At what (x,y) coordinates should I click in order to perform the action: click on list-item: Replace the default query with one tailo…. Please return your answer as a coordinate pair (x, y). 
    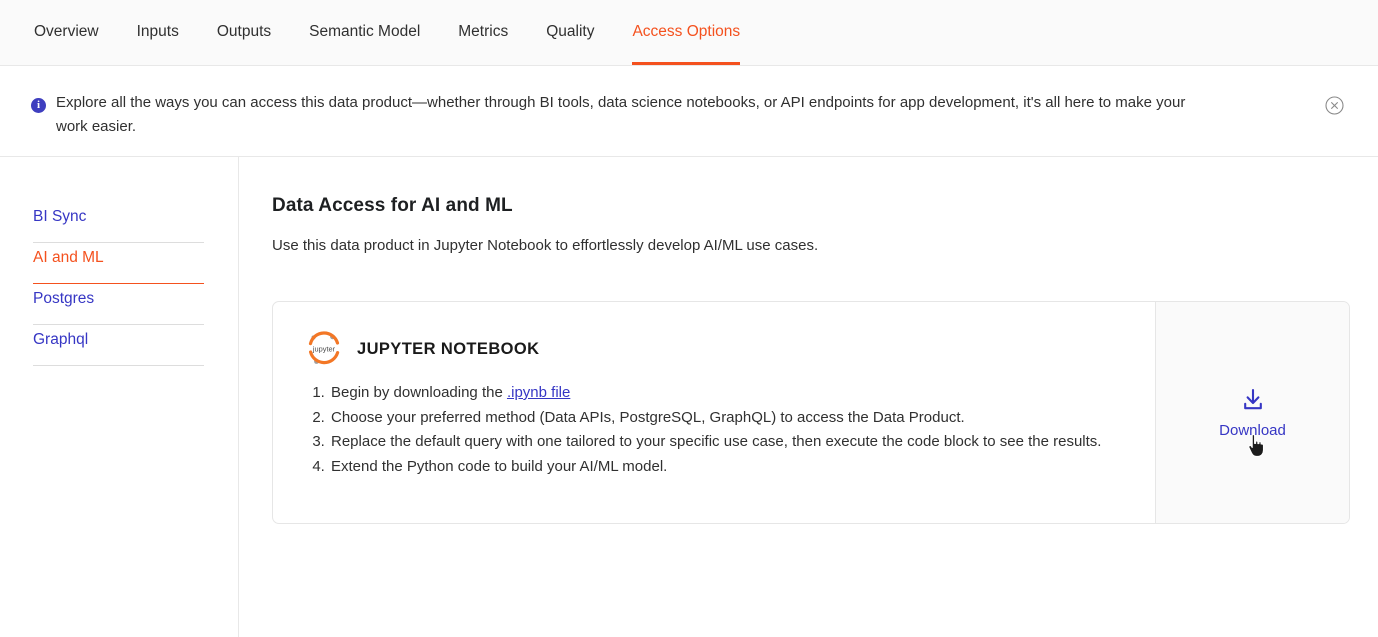
    Looking at the image, I should click on (727, 442).